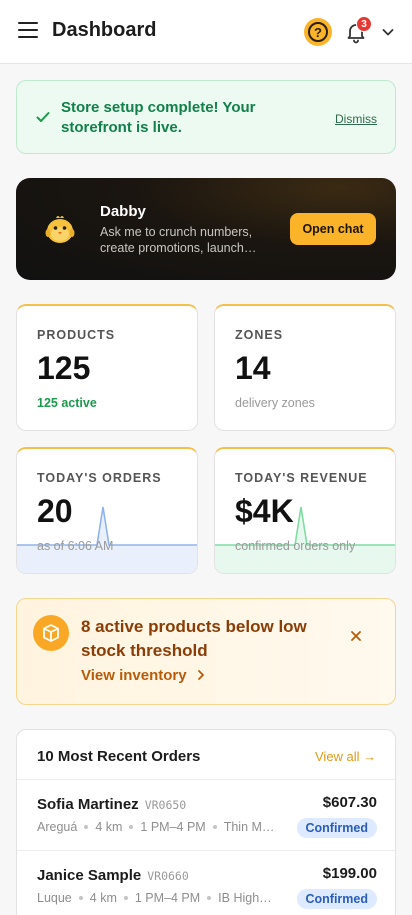 The image size is (412, 915). Describe the element at coordinates (104, 30) in the screenshot. I see `page-title: Dashboard` at that location.